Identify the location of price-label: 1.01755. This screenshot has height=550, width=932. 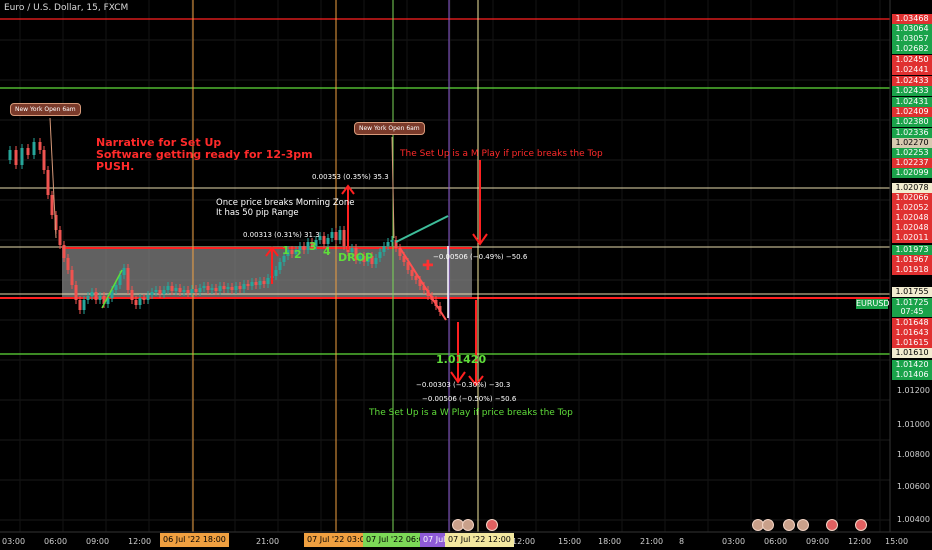
(912, 292).